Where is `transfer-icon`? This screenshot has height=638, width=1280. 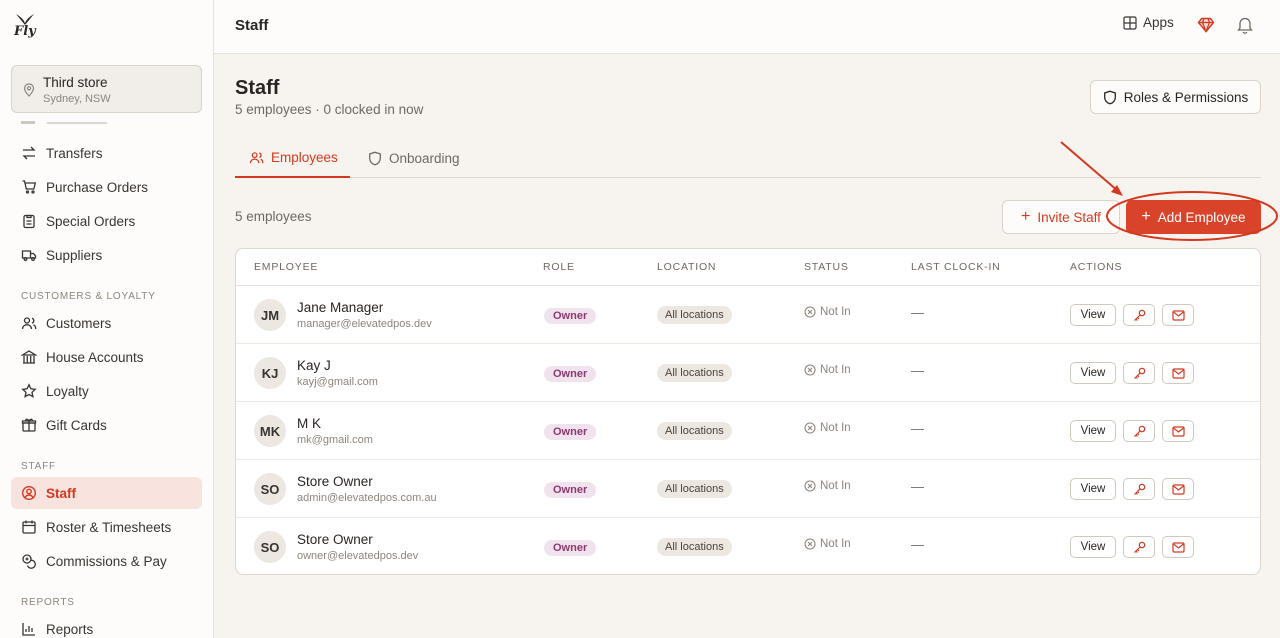 transfer-icon is located at coordinates (29, 153).